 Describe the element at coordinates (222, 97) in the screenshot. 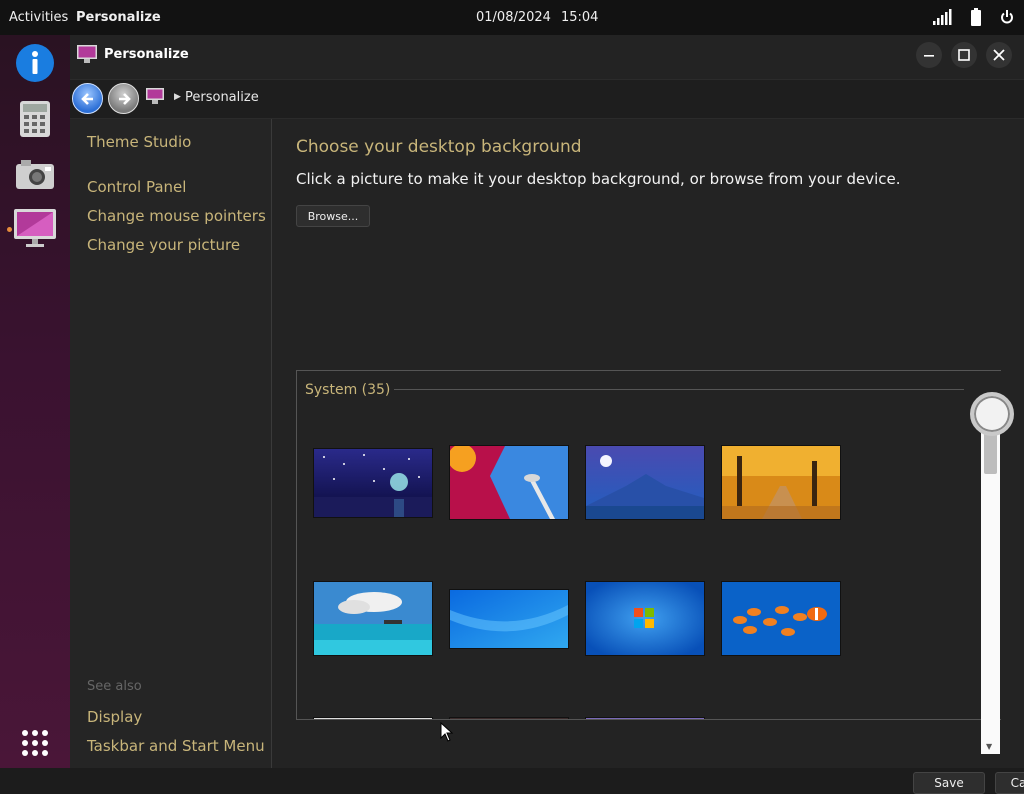

I see `breadcrumb: Personalize` at that location.